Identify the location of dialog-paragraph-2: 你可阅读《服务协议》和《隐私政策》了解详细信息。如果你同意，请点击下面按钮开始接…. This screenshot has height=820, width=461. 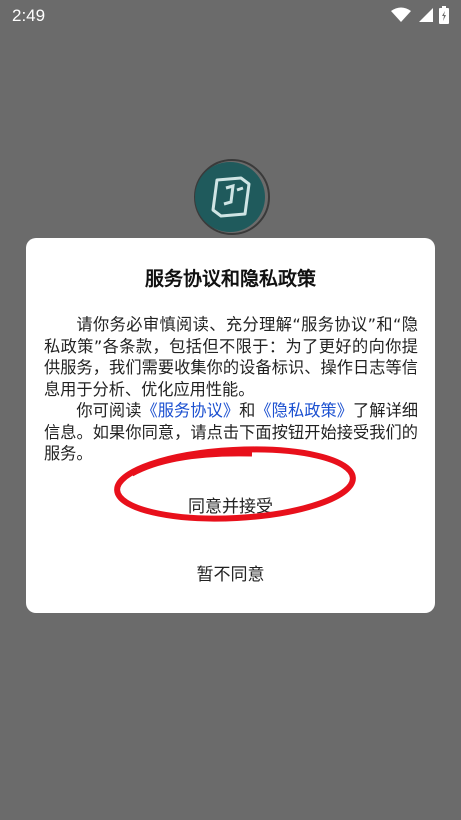
(231, 432).